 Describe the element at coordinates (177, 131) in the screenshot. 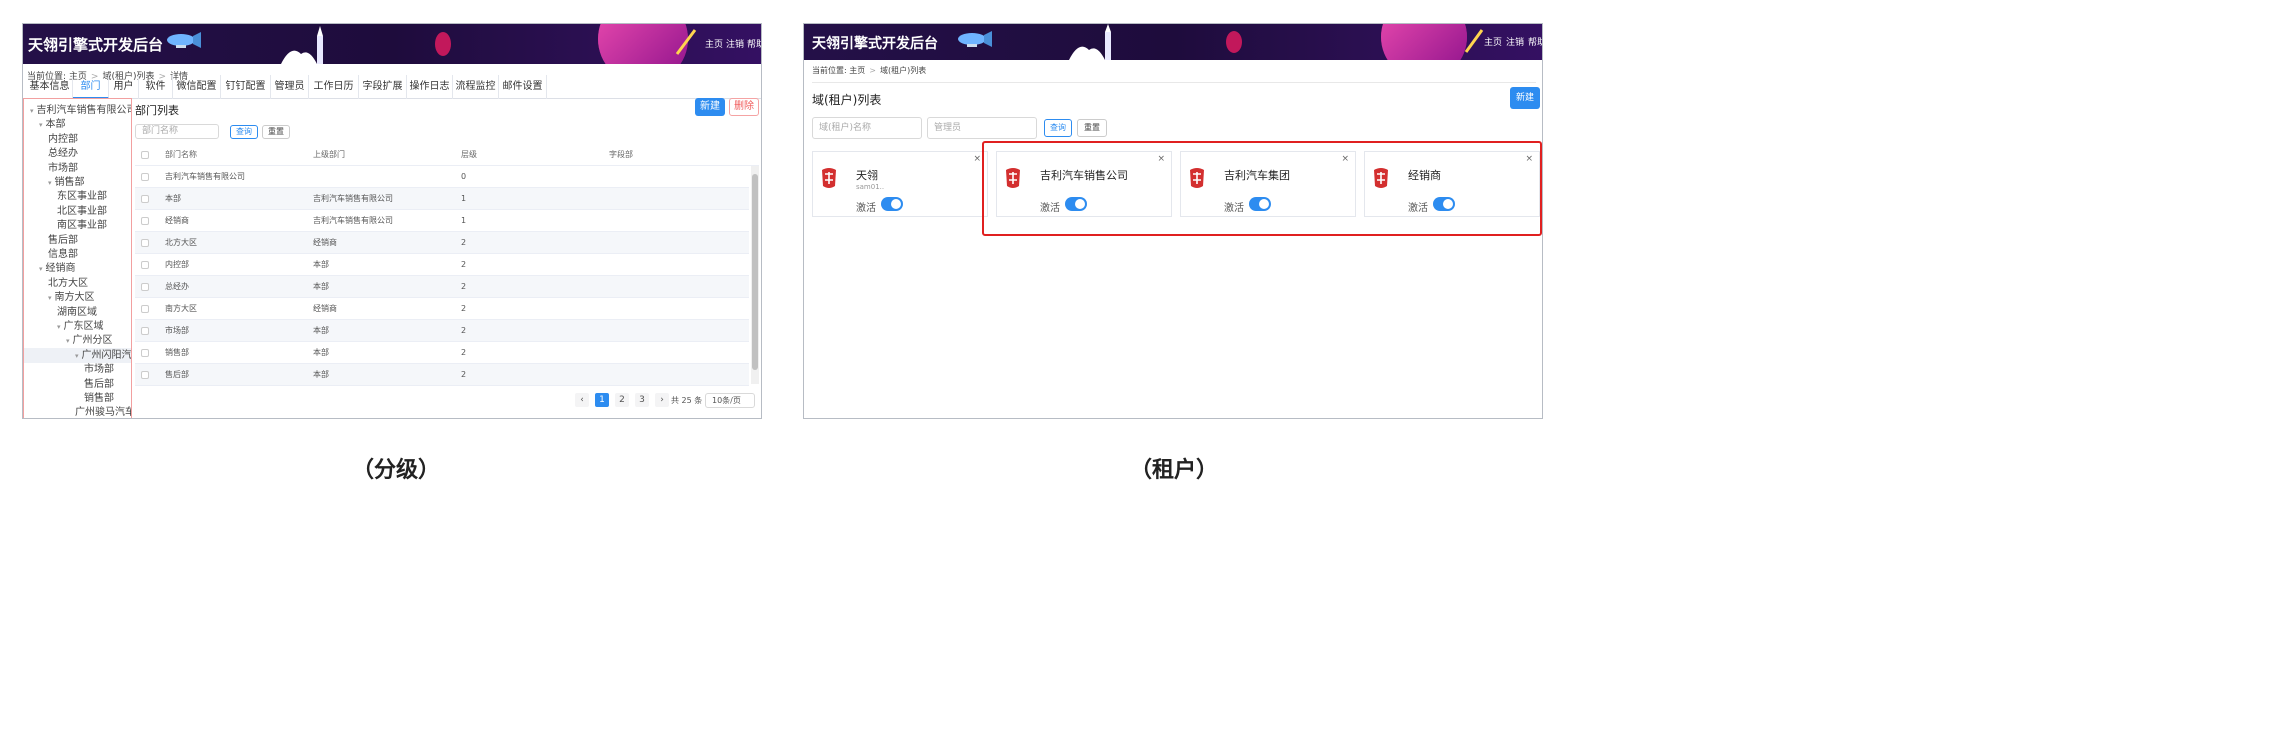

I see `department-name-input: 部门名称` at that location.